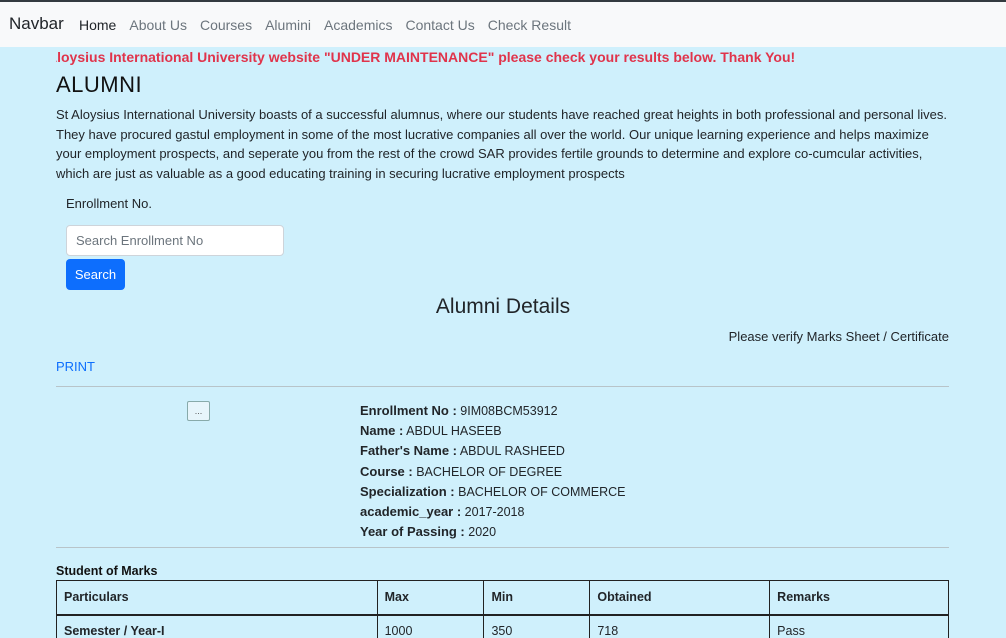 The width and height of the screenshot is (1006, 638). What do you see at coordinates (680, 626) in the screenshot?
I see `cell-obtained: 718` at bounding box center [680, 626].